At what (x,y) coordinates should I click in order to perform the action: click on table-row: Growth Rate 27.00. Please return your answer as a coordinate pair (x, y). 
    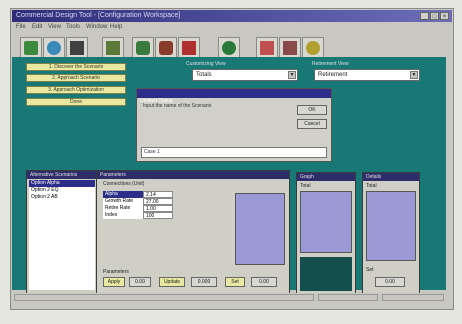
    Looking at the image, I should click on (138, 201).